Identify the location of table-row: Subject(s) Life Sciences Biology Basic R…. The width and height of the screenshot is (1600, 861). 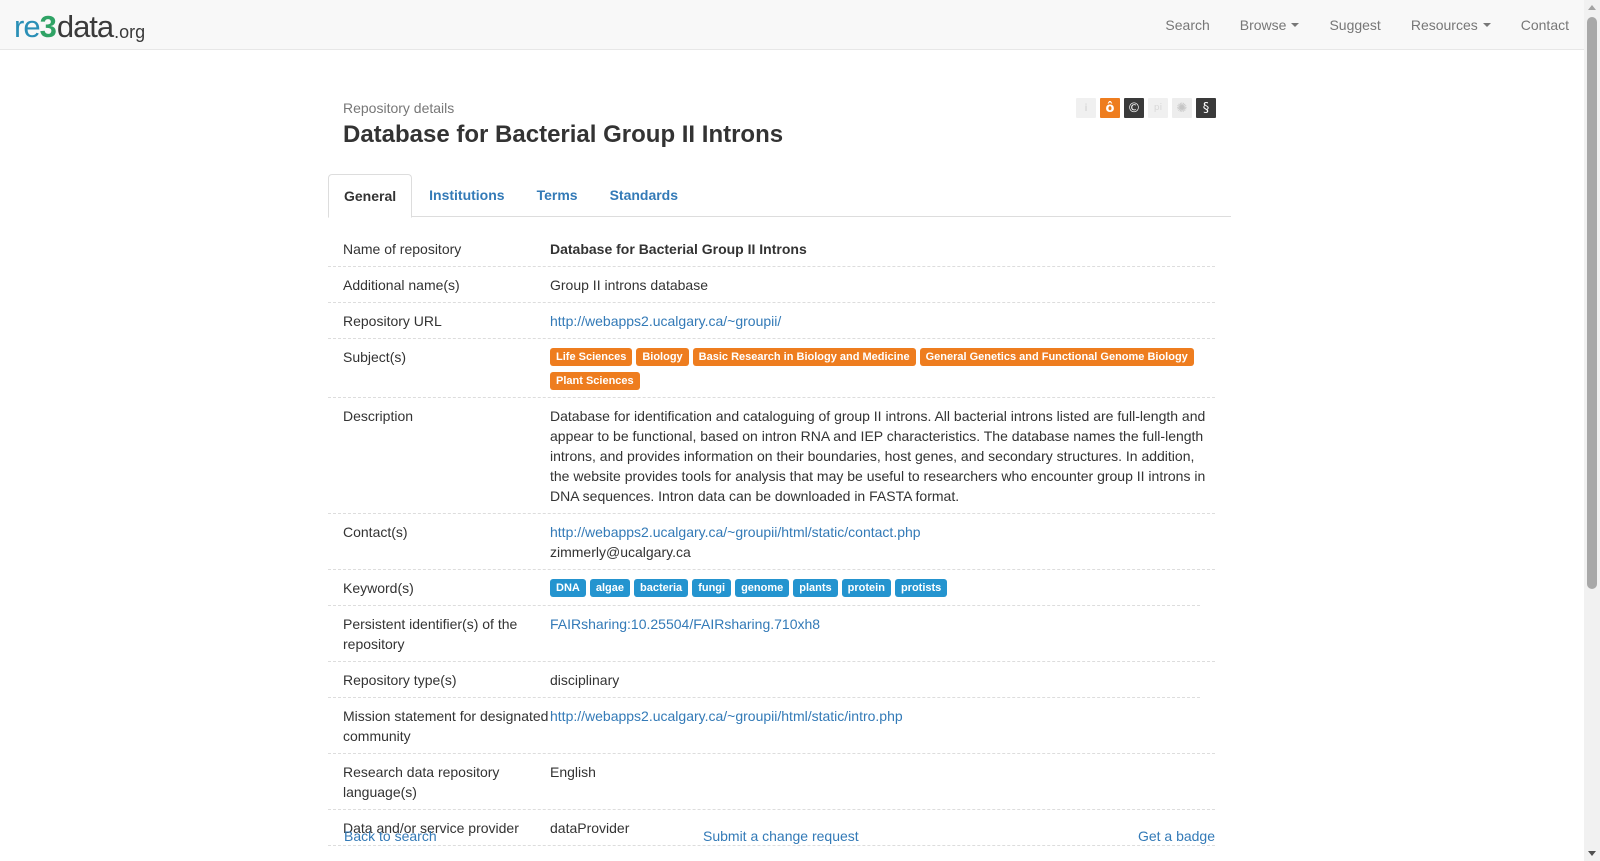
(771, 368).